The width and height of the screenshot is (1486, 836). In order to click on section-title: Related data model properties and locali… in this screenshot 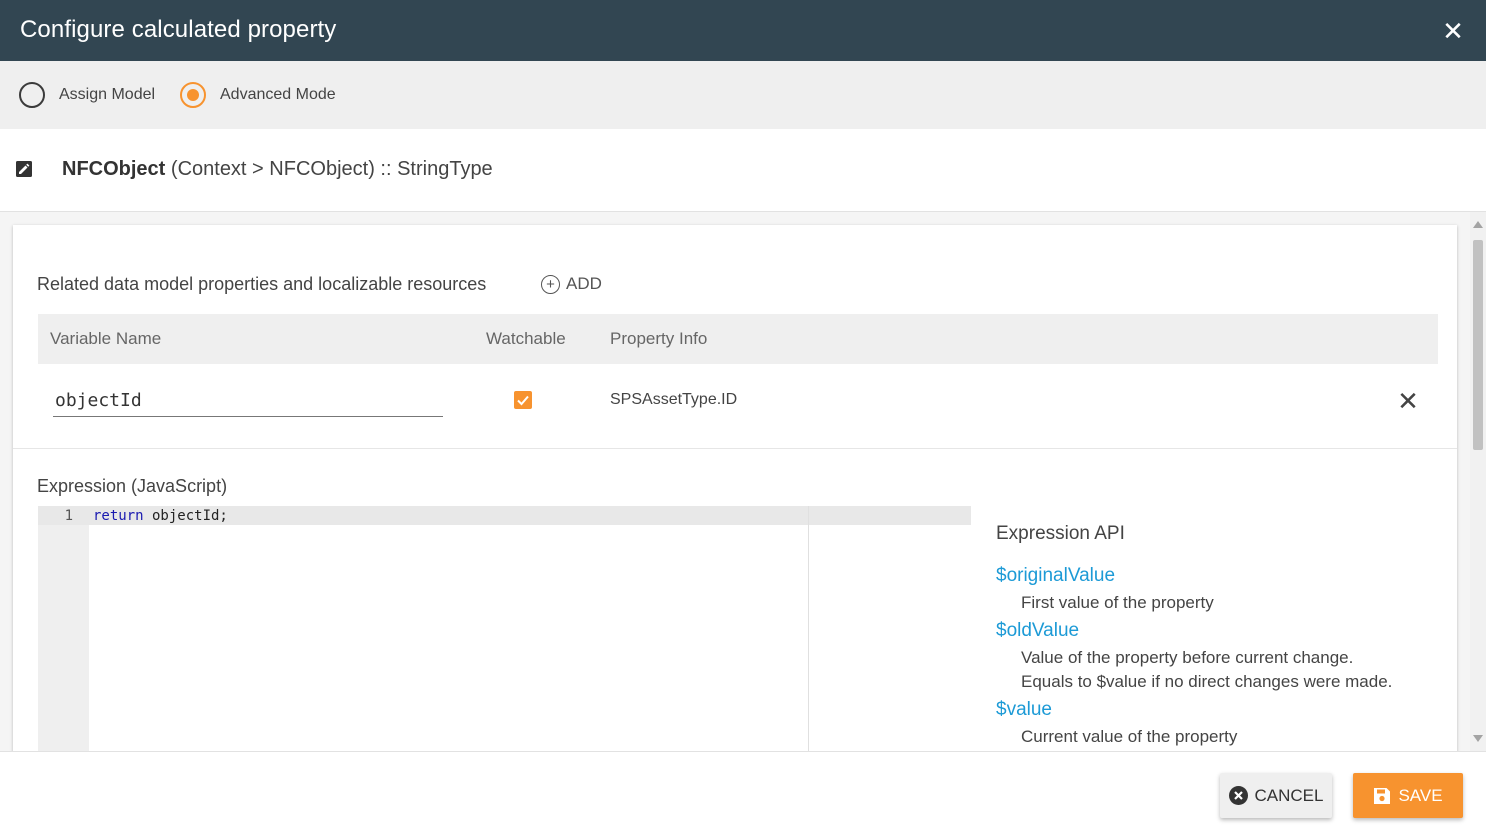, I will do `click(262, 284)`.